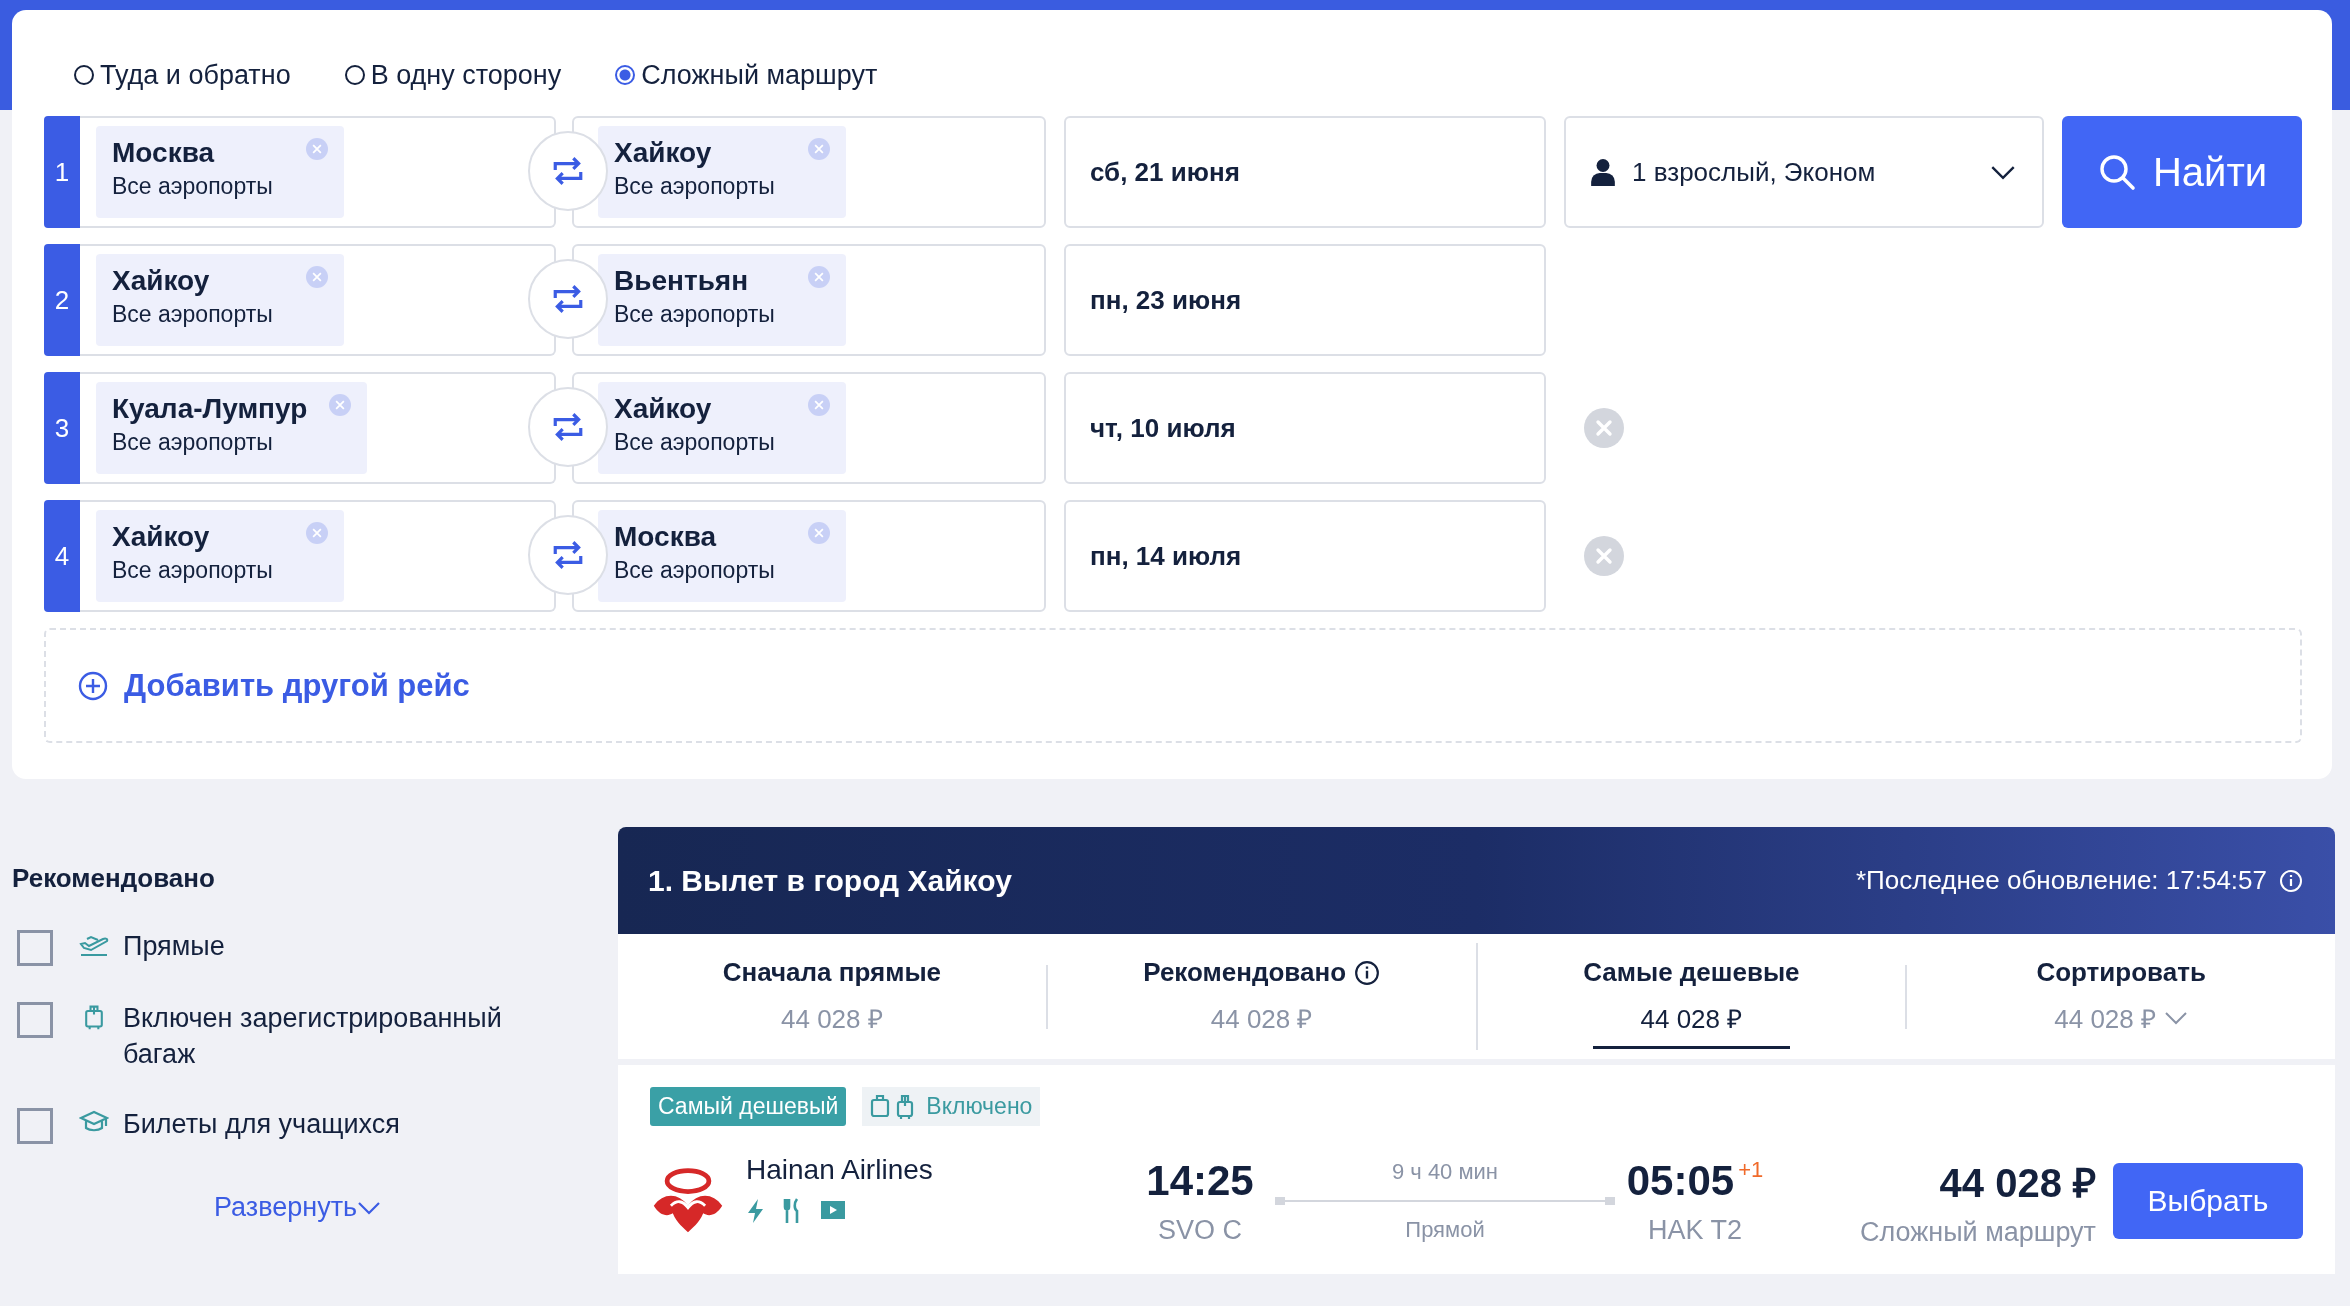  I want to click on date-field: пн, 23 июня, so click(1305, 300).